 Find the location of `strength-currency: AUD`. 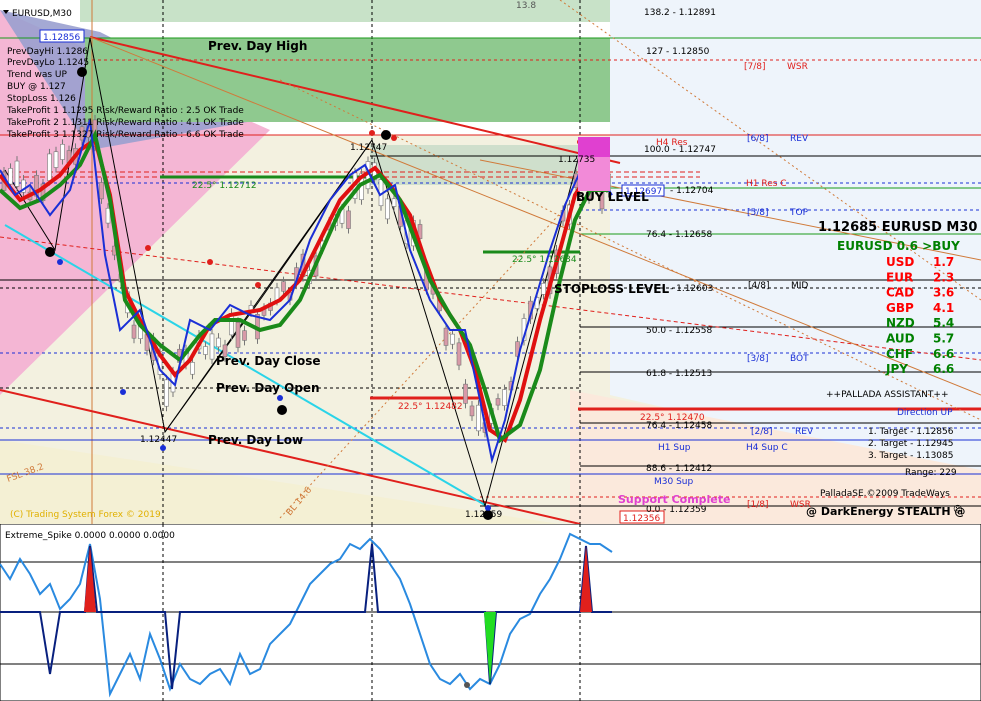

strength-currency: AUD is located at coordinates (900, 339).